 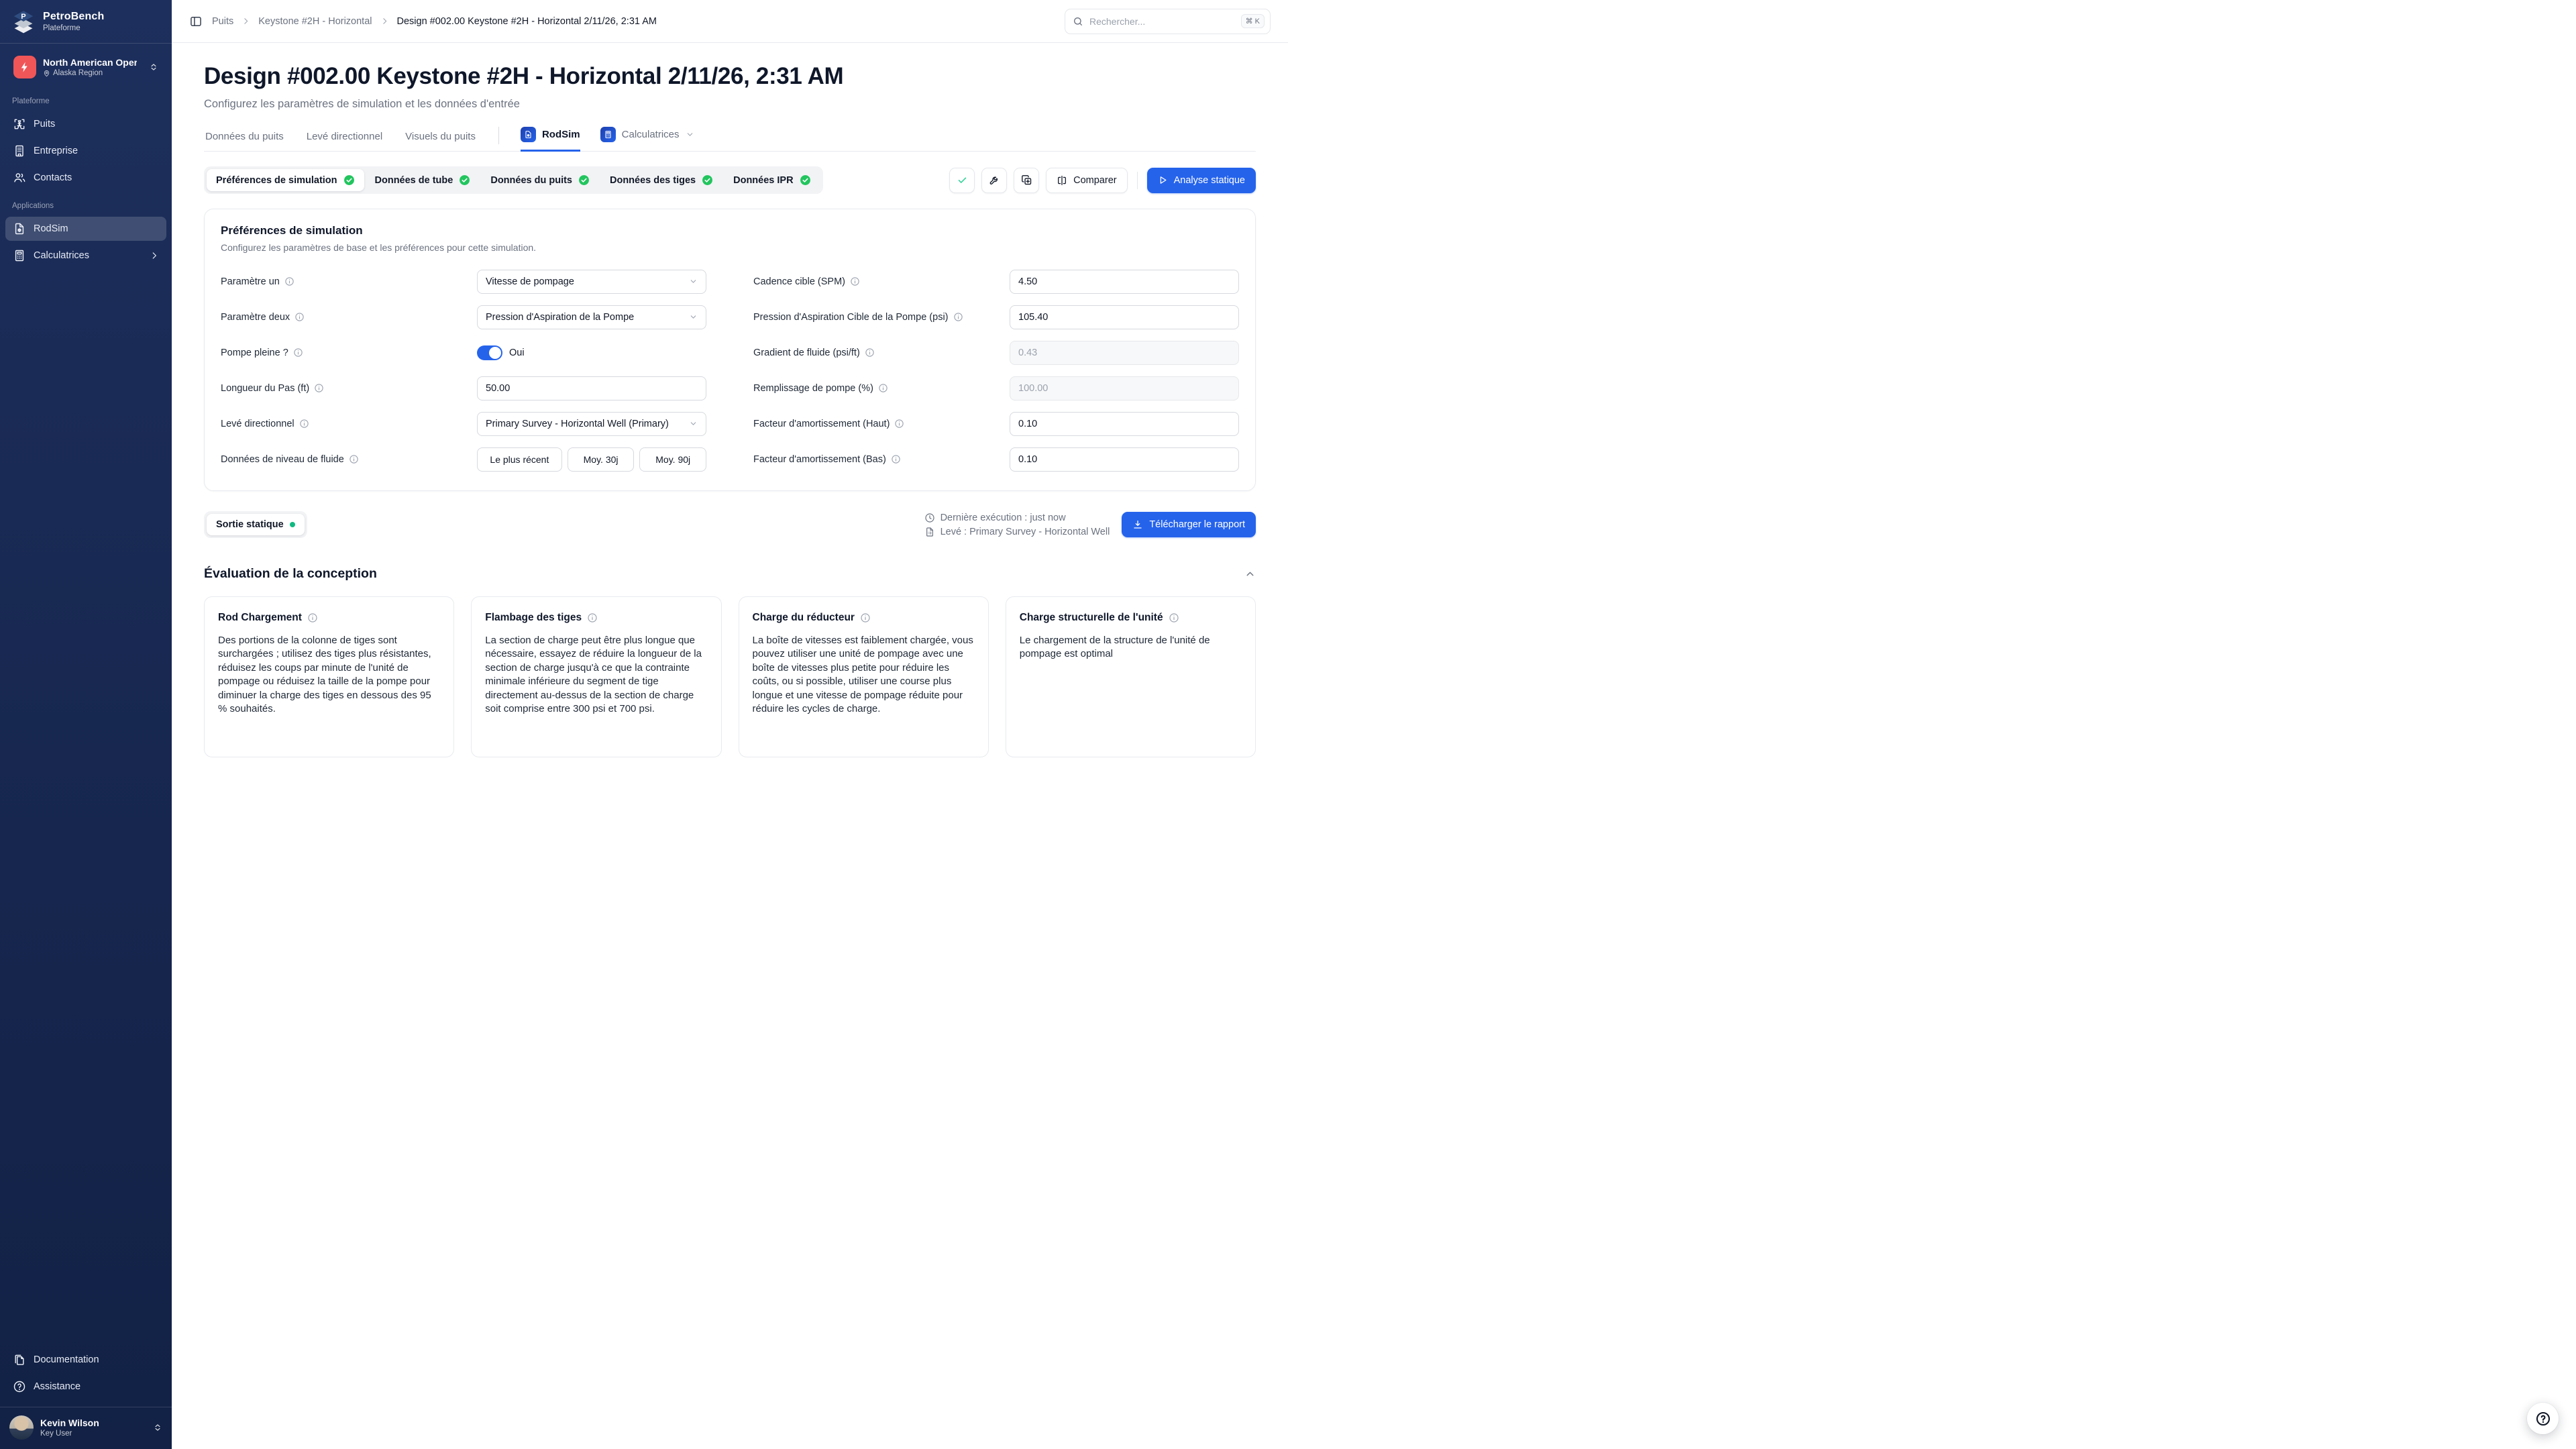 What do you see at coordinates (1124, 317) in the screenshot?
I see `pression-cible-input` at bounding box center [1124, 317].